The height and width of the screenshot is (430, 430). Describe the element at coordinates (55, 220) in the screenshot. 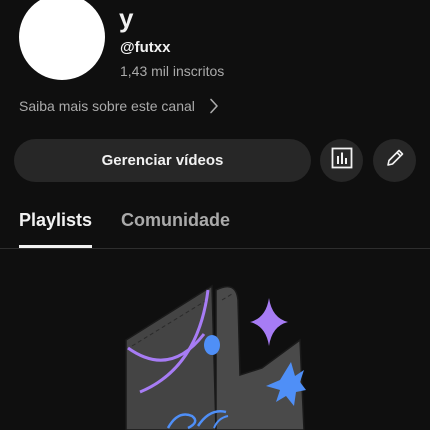

I see `tab-playlists: Playlists` at that location.